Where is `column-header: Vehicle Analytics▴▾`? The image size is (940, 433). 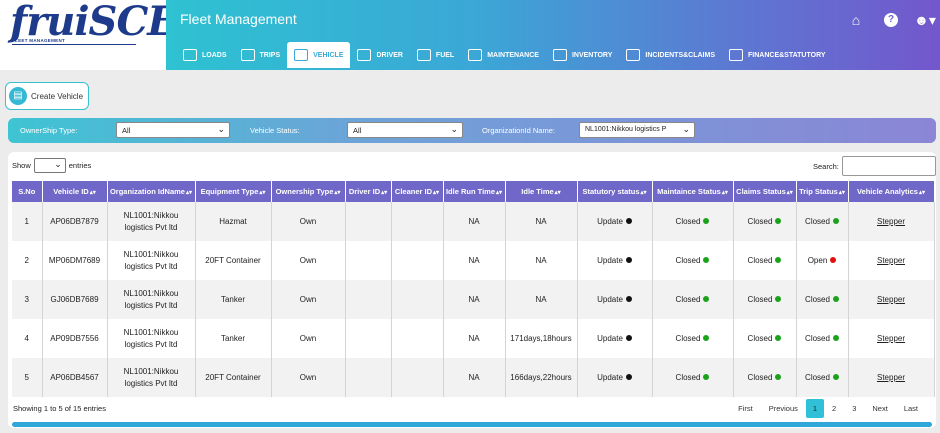 column-header: Vehicle Analytics▴▾ is located at coordinates (891, 191).